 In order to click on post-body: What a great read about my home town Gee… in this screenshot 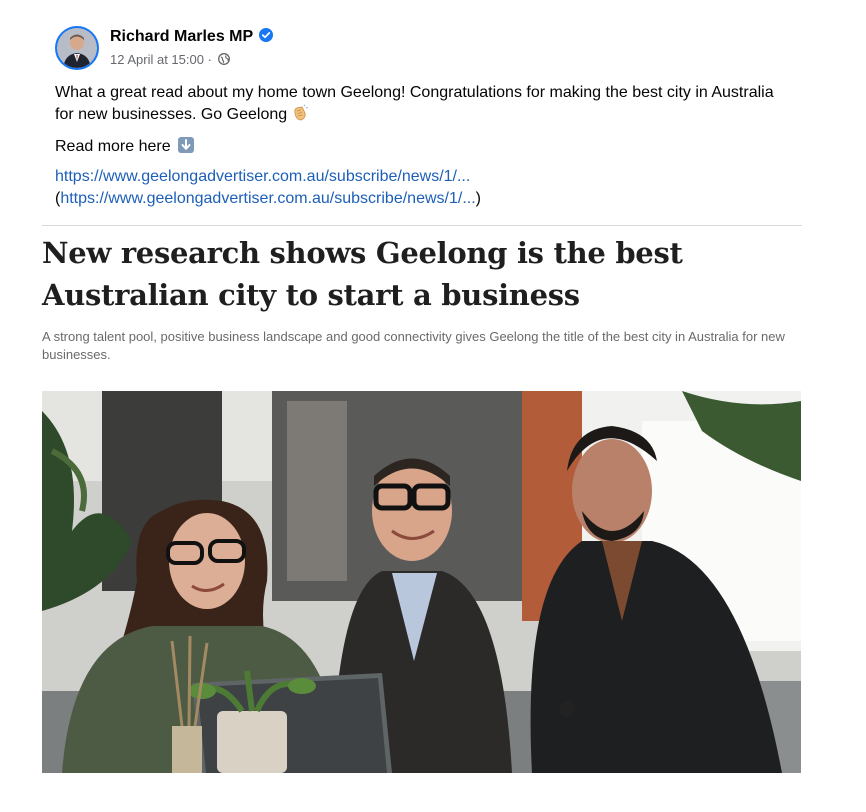, I will do `click(414, 103)`.